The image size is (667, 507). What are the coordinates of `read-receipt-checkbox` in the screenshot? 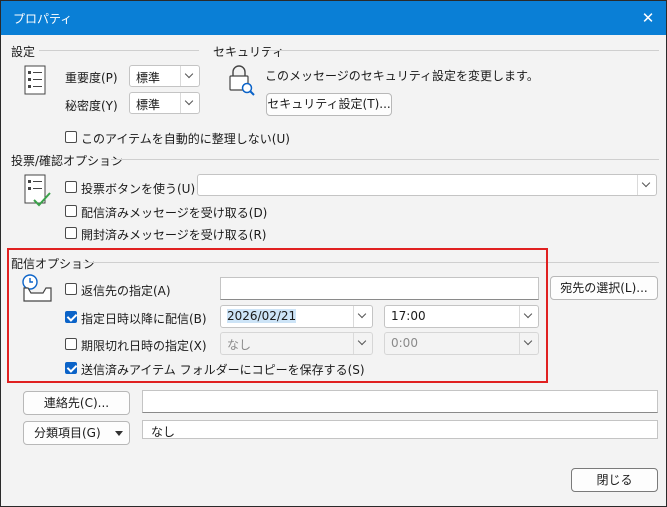 It's located at (71, 233).